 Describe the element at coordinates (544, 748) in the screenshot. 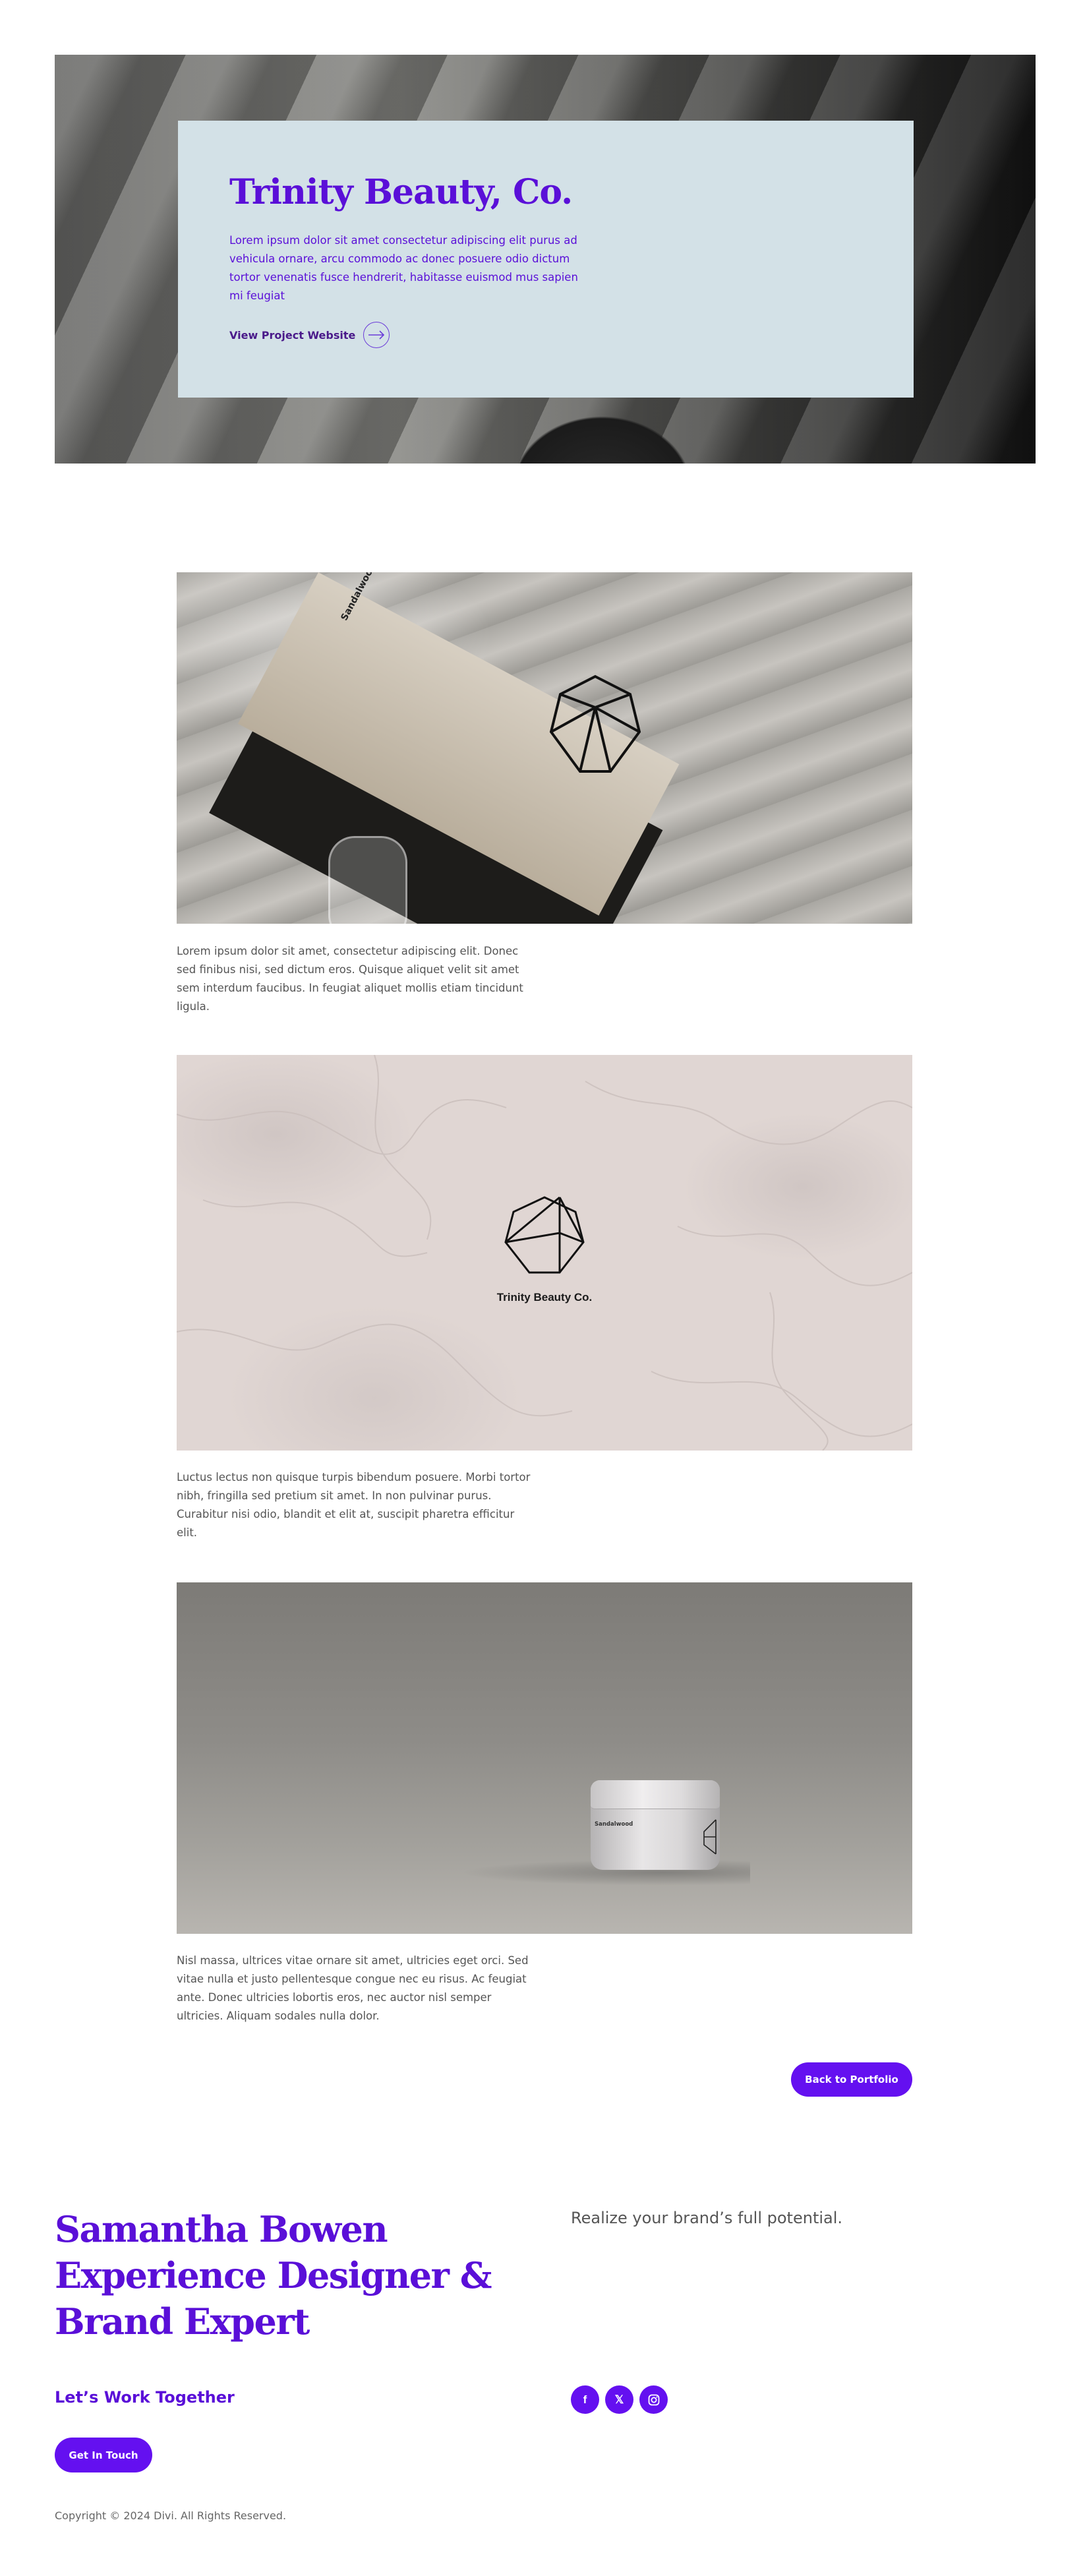

I see `product-box-photo: Sandalwood` at that location.